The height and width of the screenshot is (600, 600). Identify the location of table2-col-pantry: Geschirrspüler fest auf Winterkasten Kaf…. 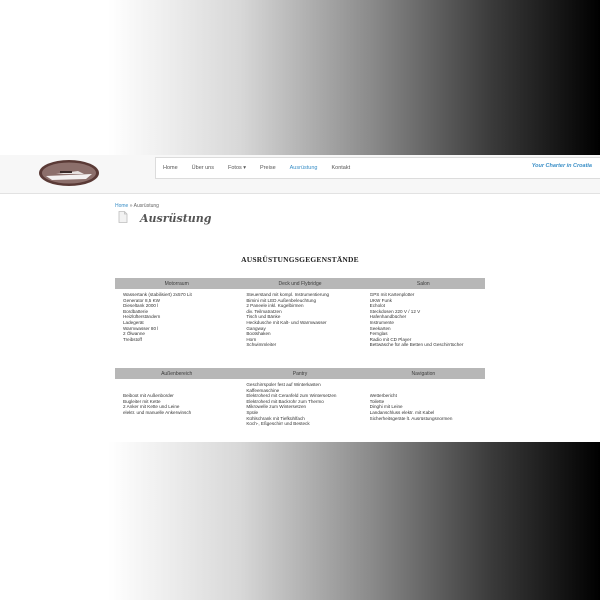
(300, 405).